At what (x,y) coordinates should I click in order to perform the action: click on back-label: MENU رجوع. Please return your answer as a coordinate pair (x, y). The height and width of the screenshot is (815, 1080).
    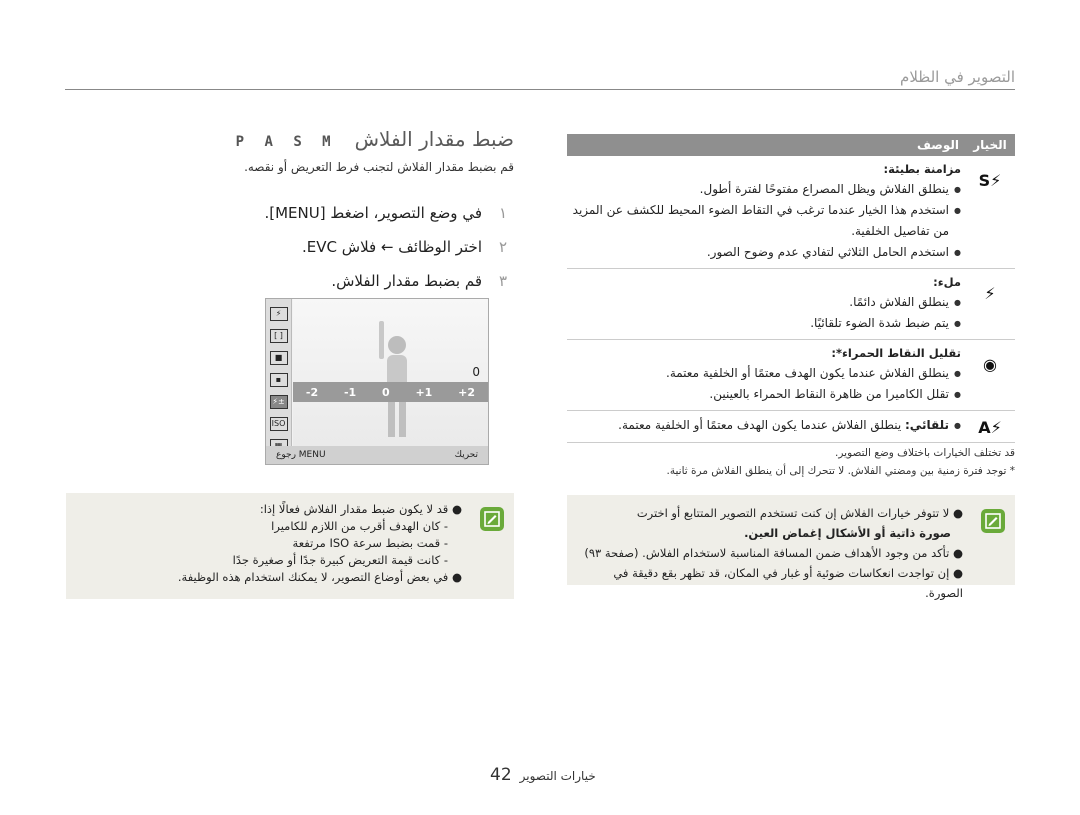
    Looking at the image, I should click on (301, 455).